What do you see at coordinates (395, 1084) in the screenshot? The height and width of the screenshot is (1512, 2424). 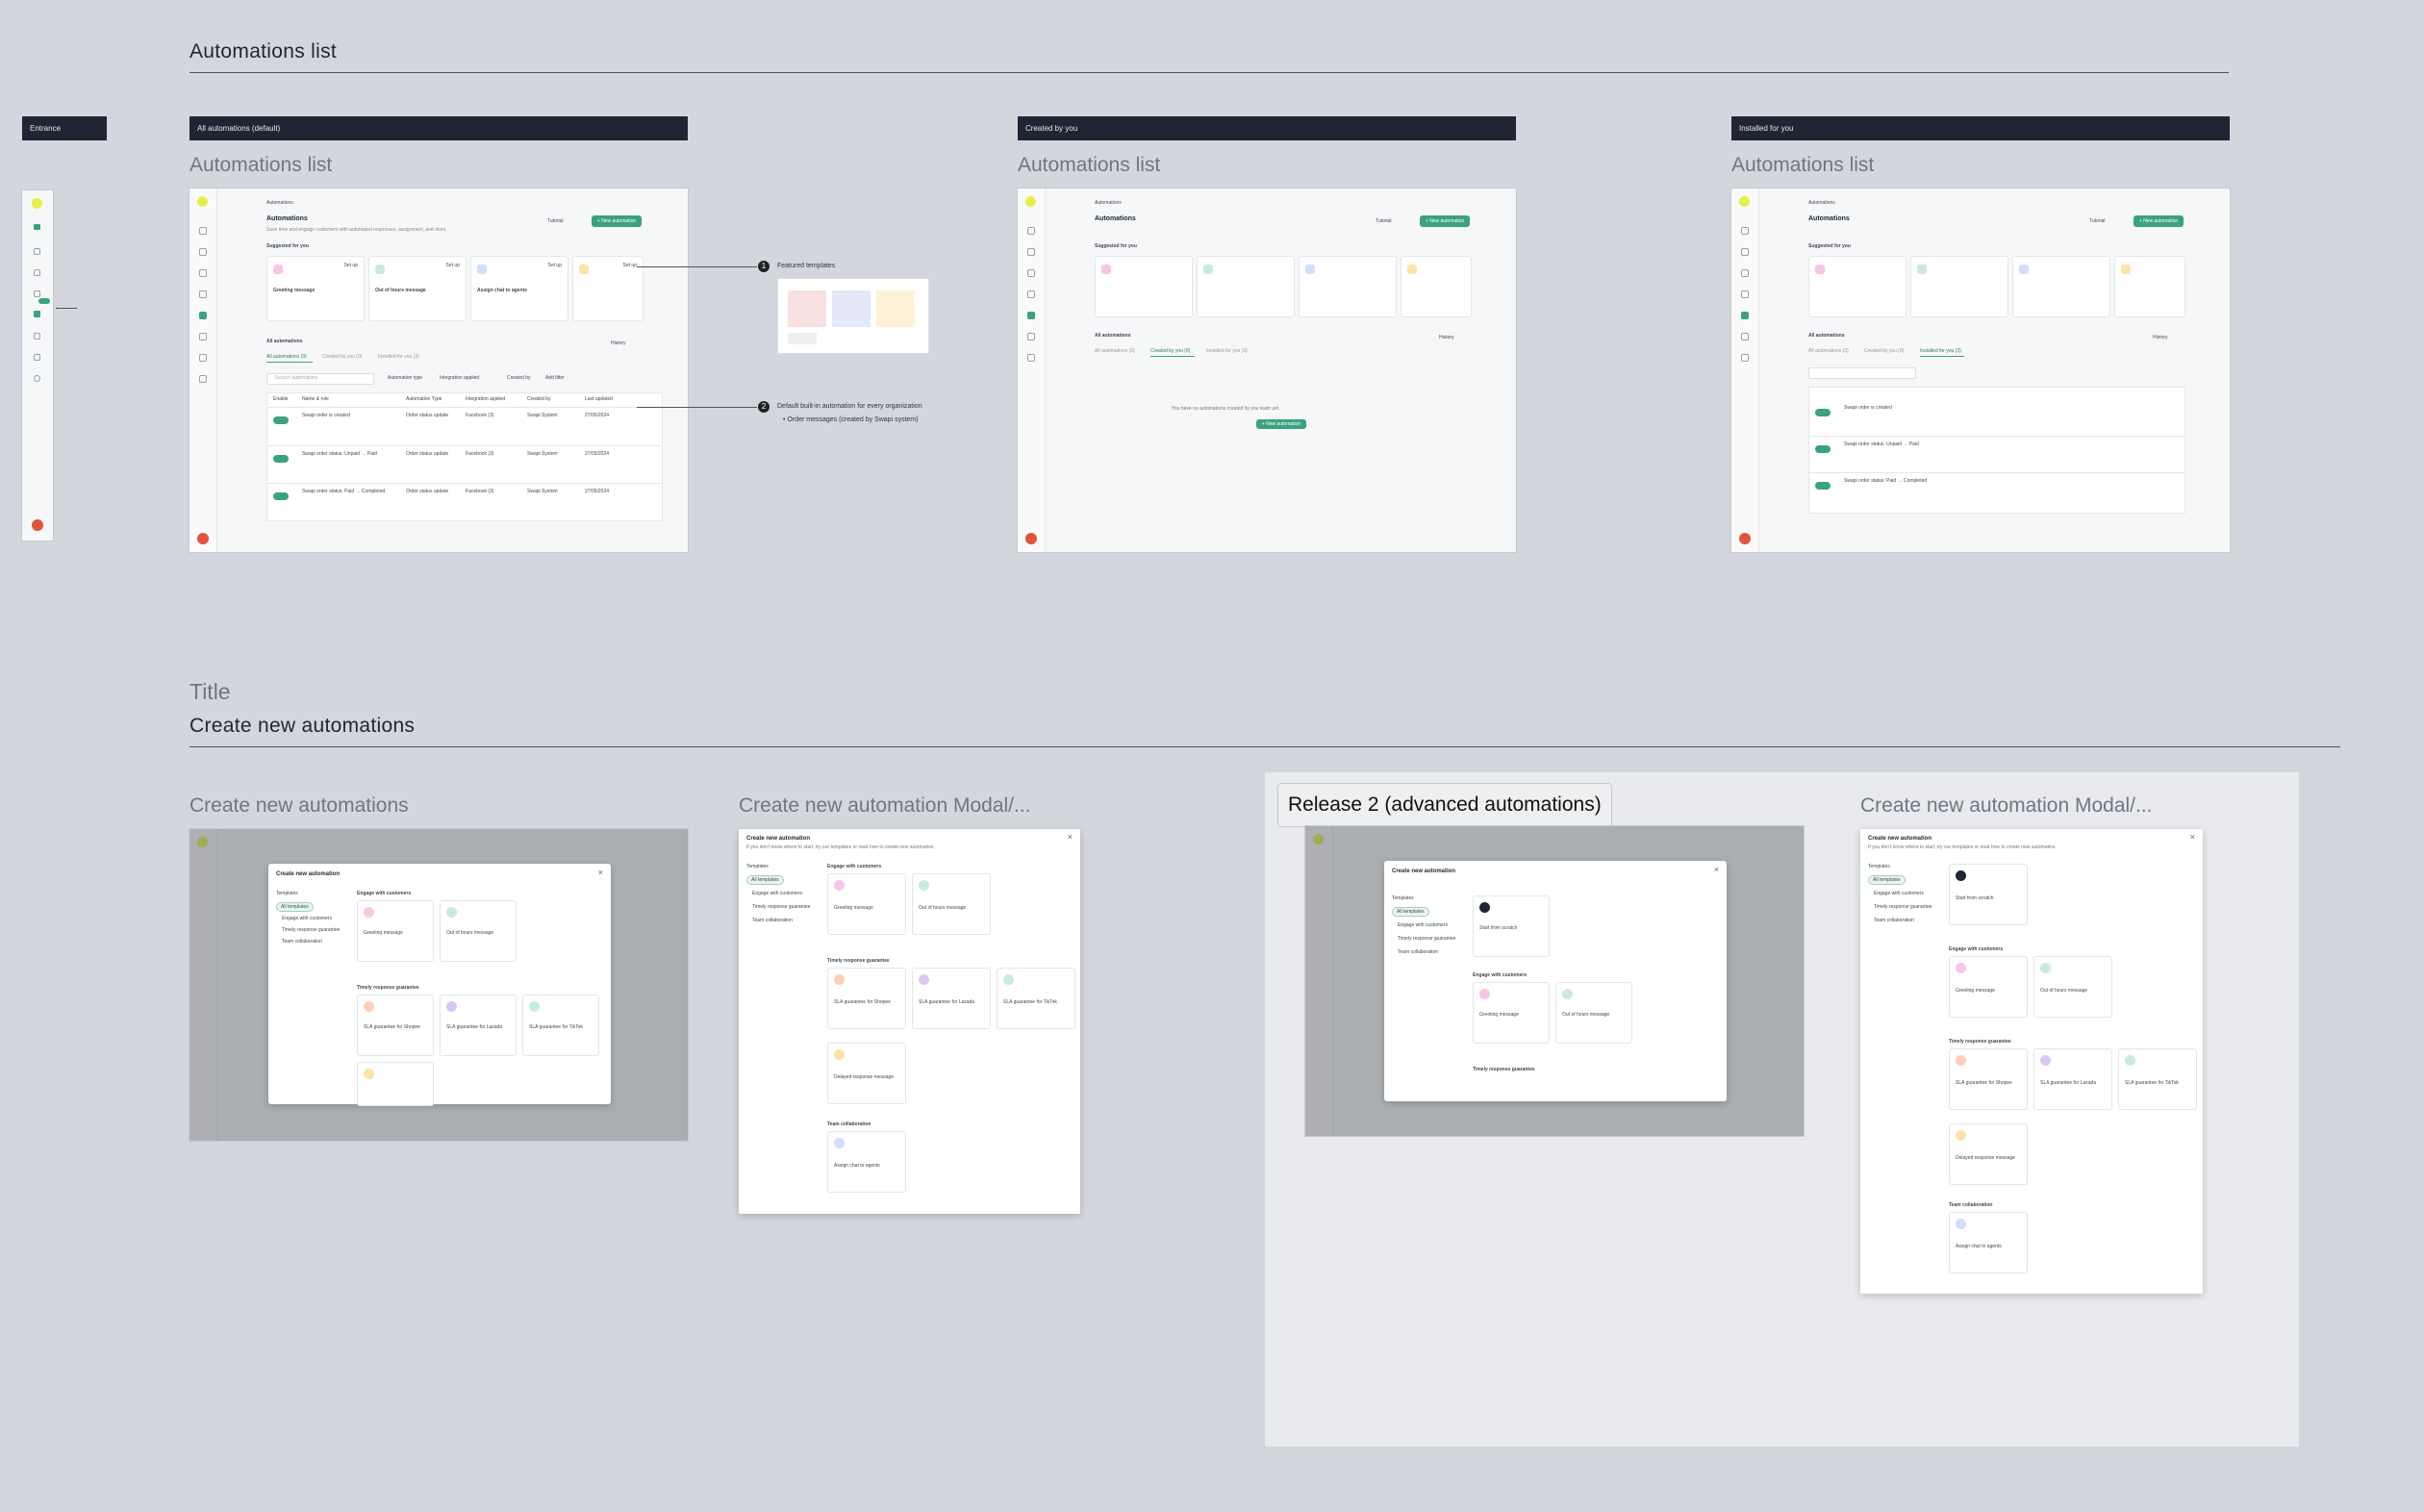 I see `template-card` at bounding box center [395, 1084].